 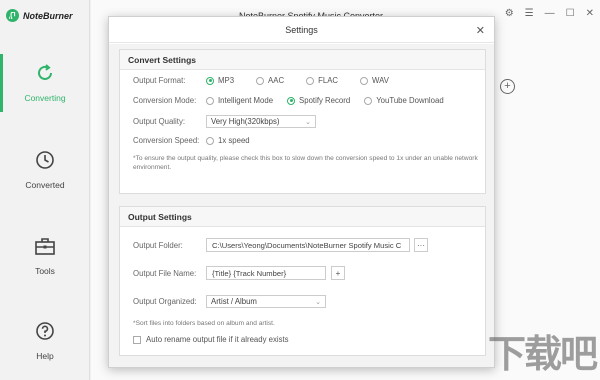 I want to click on dialog-title: Settings, so click(x=301, y=29).